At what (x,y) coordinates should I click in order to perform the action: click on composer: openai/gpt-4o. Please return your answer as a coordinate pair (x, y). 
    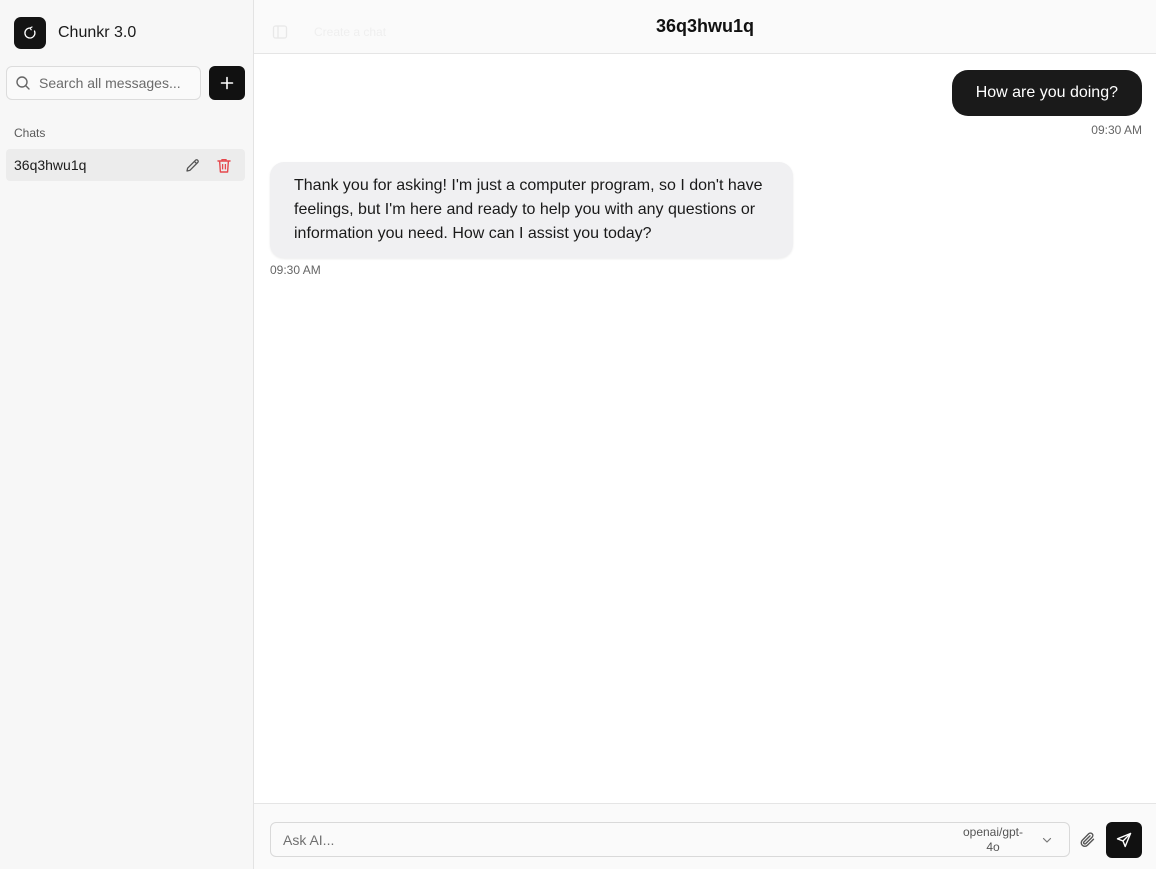
    Looking at the image, I should click on (705, 836).